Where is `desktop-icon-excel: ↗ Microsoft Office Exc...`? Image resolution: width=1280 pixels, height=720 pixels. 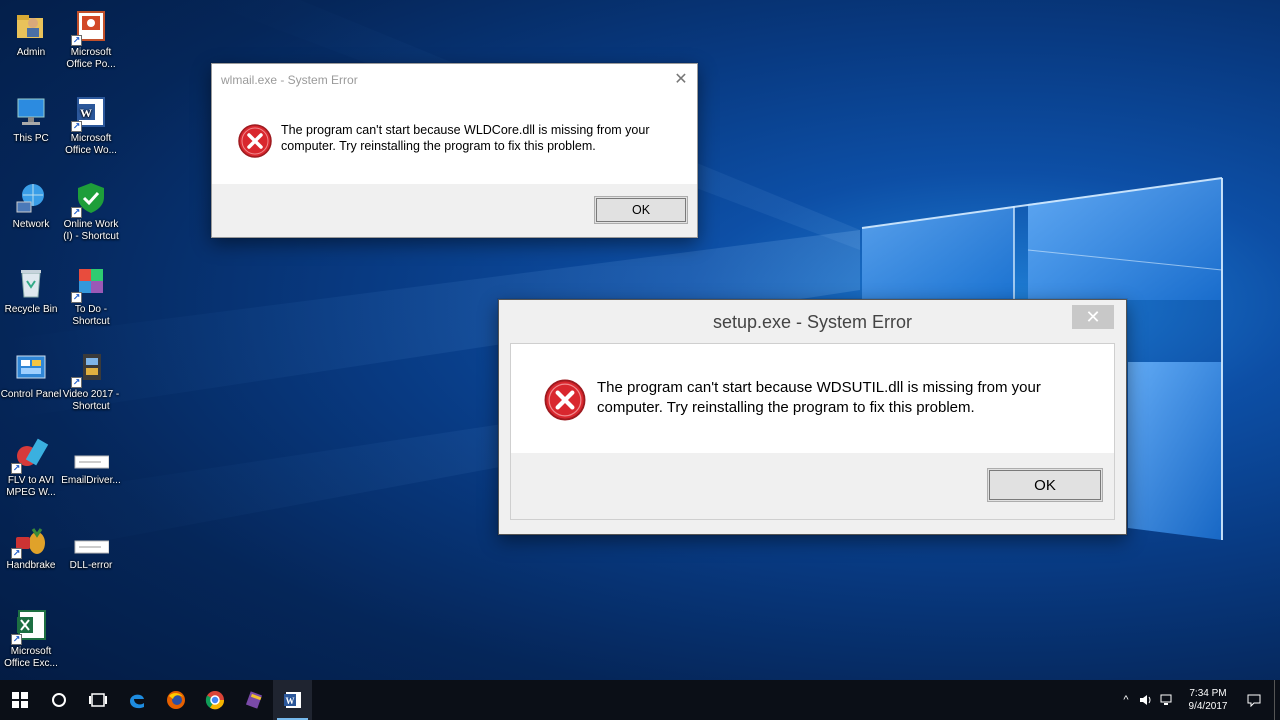
desktop-icon-excel: ↗ Microsoft Office Exc... is located at coordinates (31, 638).